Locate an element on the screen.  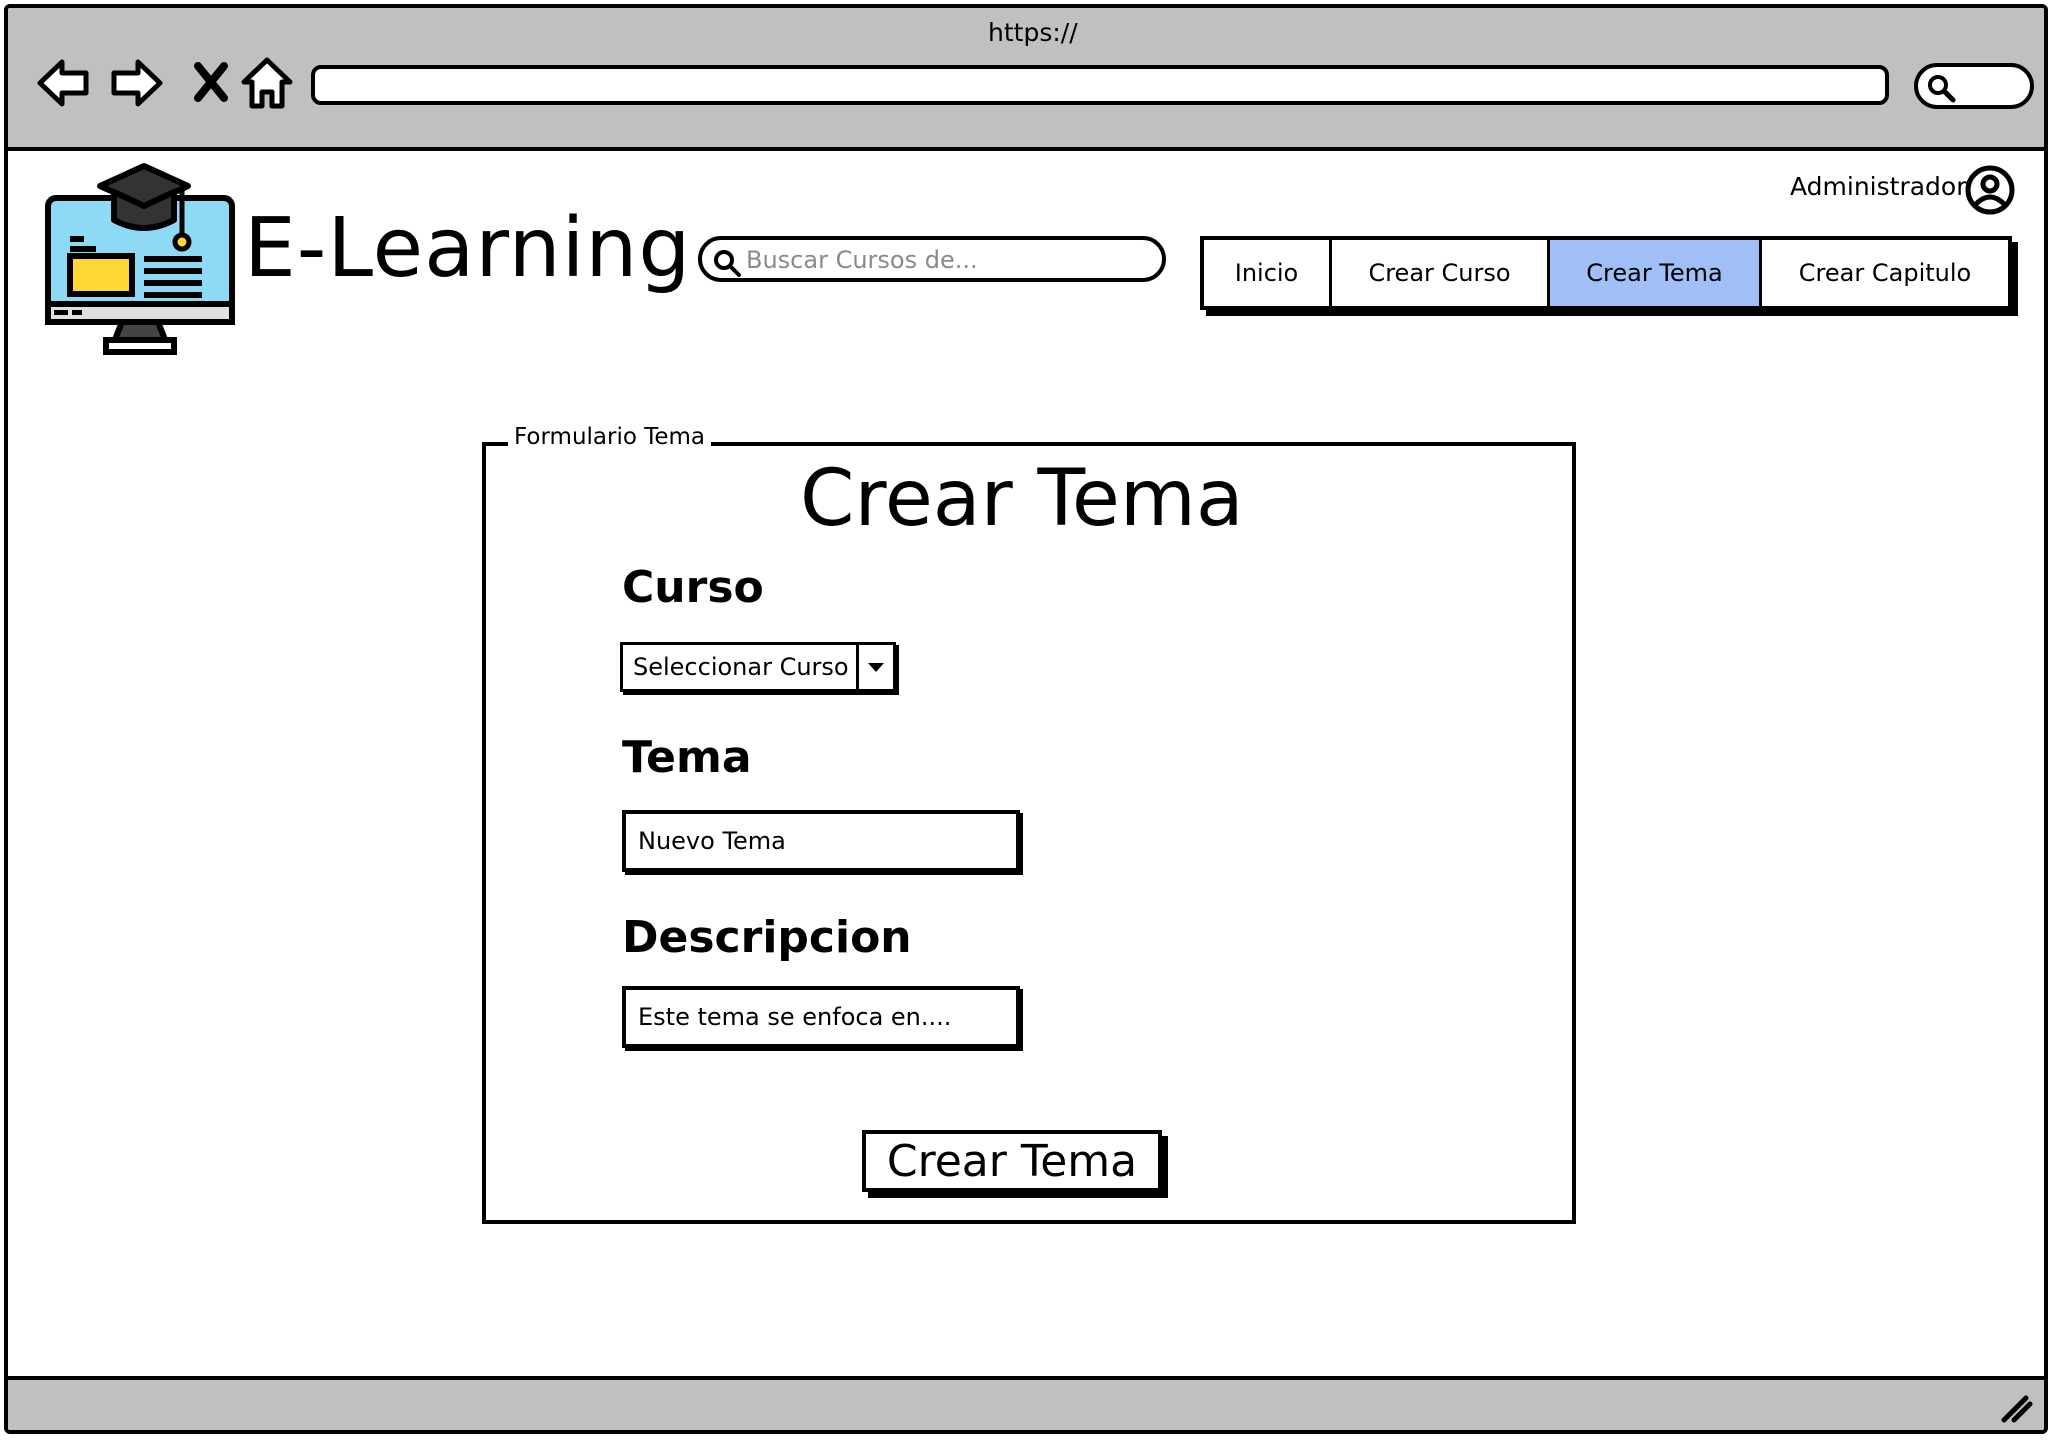
tab-crear-tema: Crear Tema is located at coordinates (1656, 273).